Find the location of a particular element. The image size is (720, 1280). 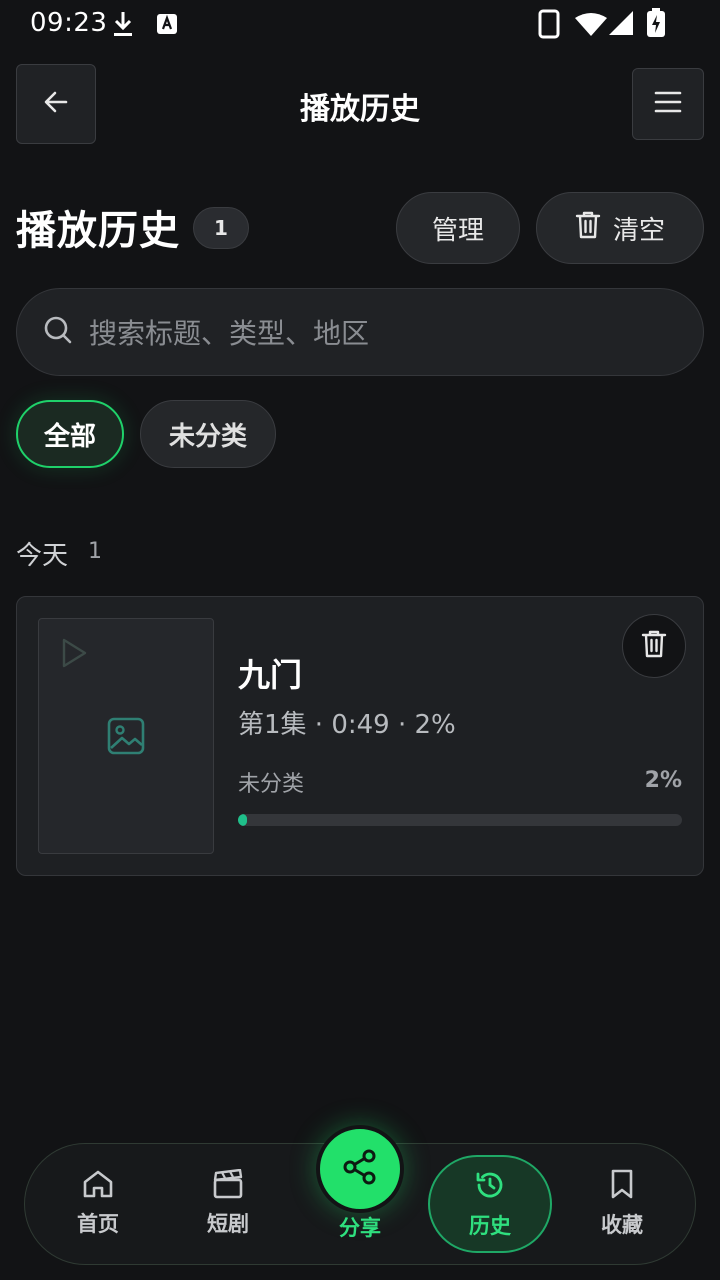

share-button is located at coordinates (360, 1169).